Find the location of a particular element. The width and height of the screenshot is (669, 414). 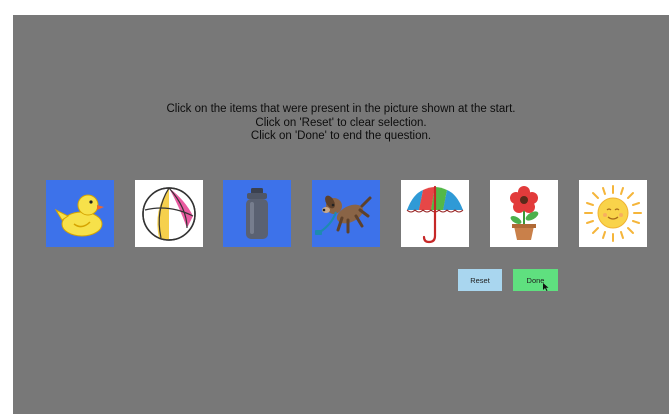

instruction-line-2: Click on 'Reset' to clear selection. is located at coordinates (341, 122).